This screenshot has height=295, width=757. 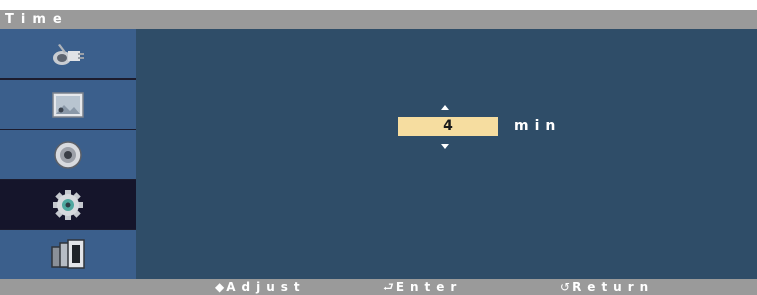 I want to click on input-plug-icon, so click(x=68, y=54).